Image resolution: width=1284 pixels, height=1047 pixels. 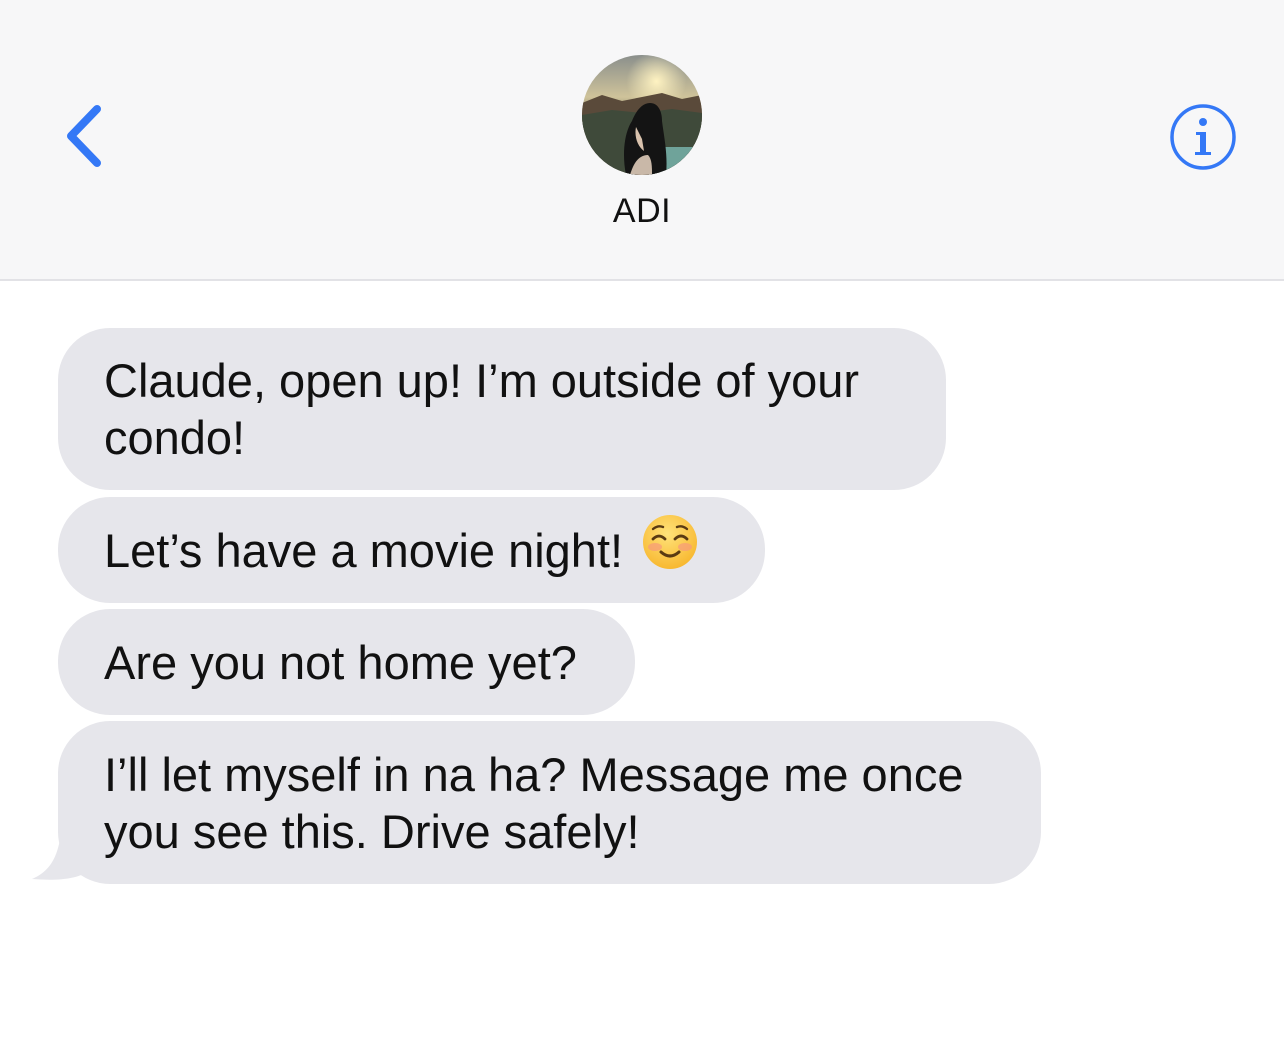 I want to click on avatar, so click(x=642, y=115).